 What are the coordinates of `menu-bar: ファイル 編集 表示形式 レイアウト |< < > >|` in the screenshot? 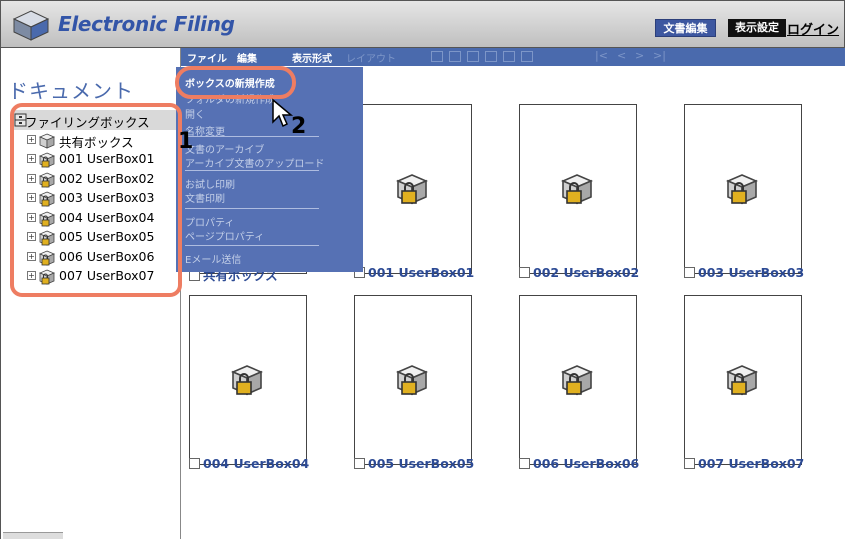 It's located at (513, 57).